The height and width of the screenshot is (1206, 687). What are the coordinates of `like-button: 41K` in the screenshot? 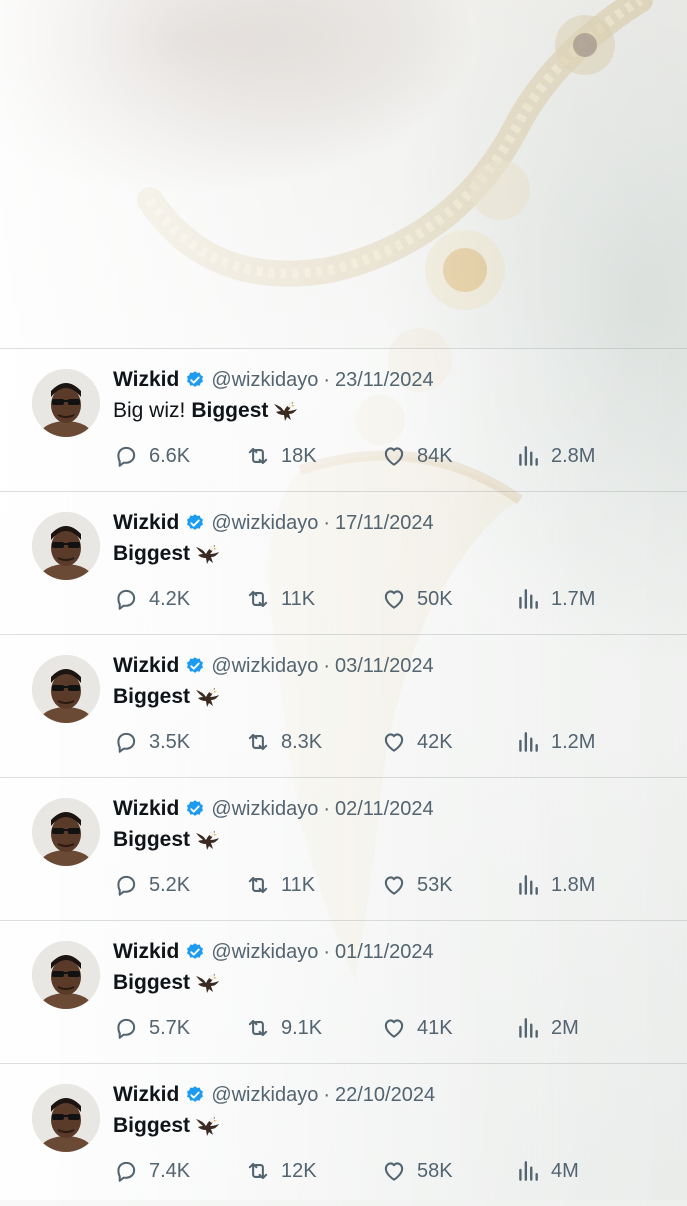 It's located at (417, 1028).